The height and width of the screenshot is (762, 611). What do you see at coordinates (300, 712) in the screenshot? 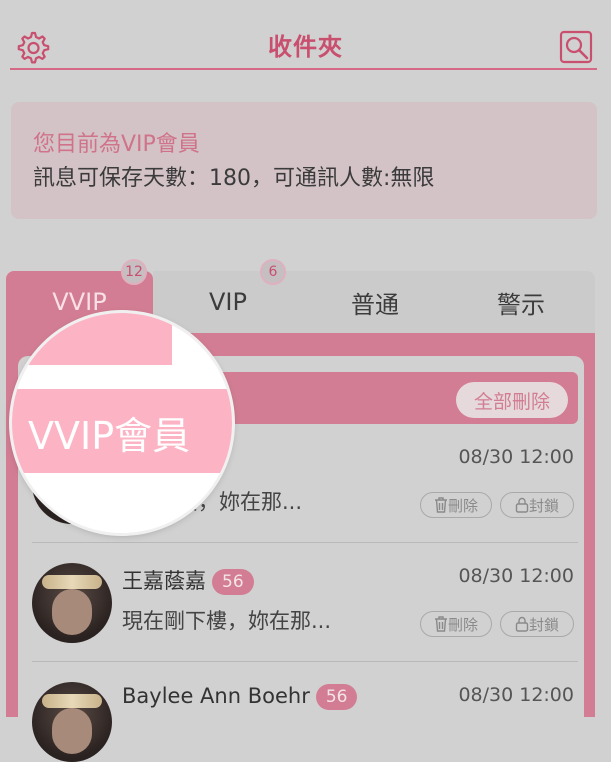
I see `list-item: Baylee Ann Boehr 56 08/30 12:00` at bounding box center [300, 712].